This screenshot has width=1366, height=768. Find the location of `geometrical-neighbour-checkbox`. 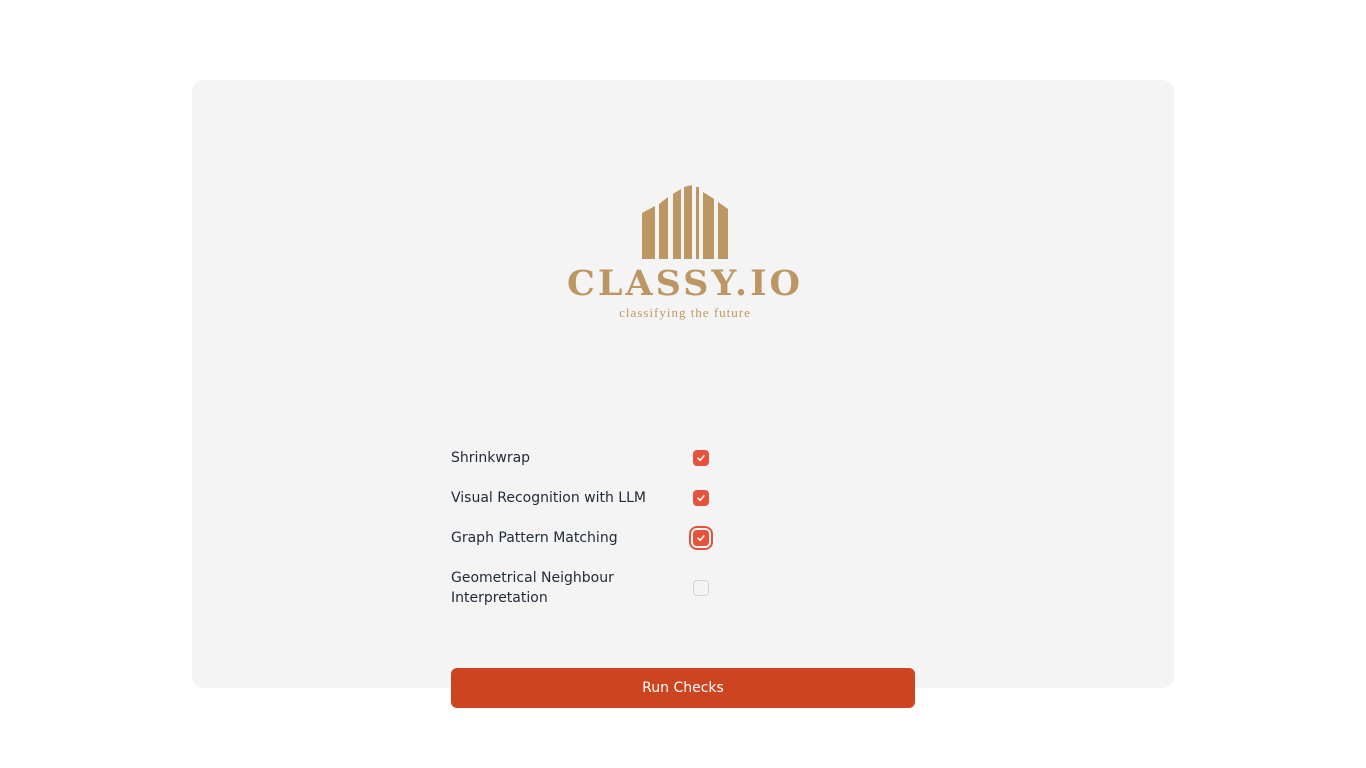

geometrical-neighbour-checkbox is located at coordinates (701, 588).